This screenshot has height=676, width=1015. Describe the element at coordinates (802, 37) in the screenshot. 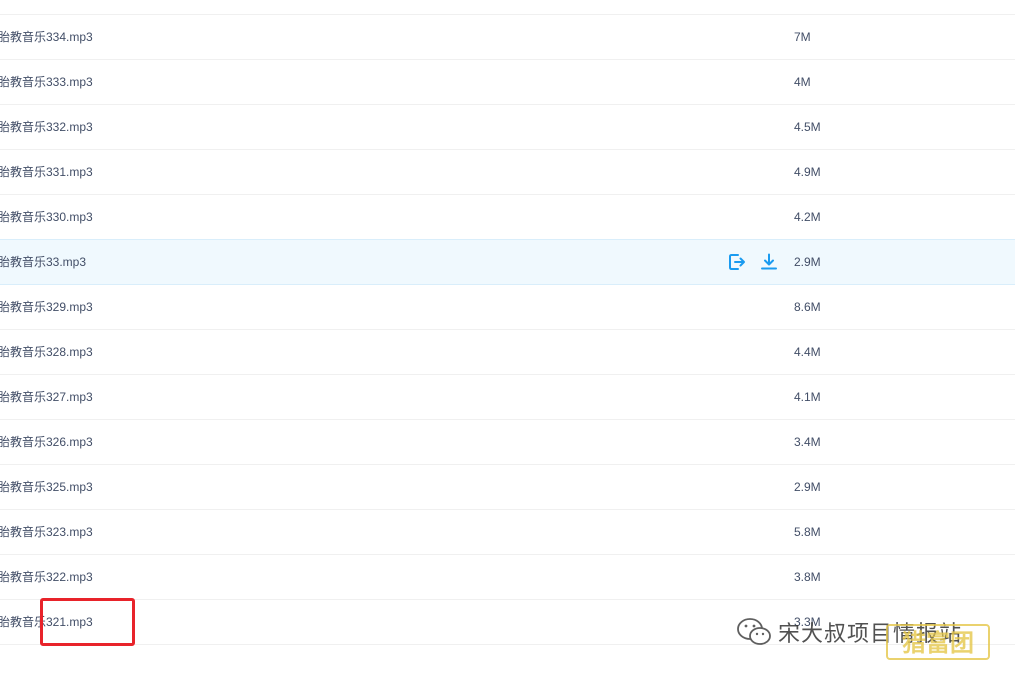

I see `file-size: 7M` at that location.